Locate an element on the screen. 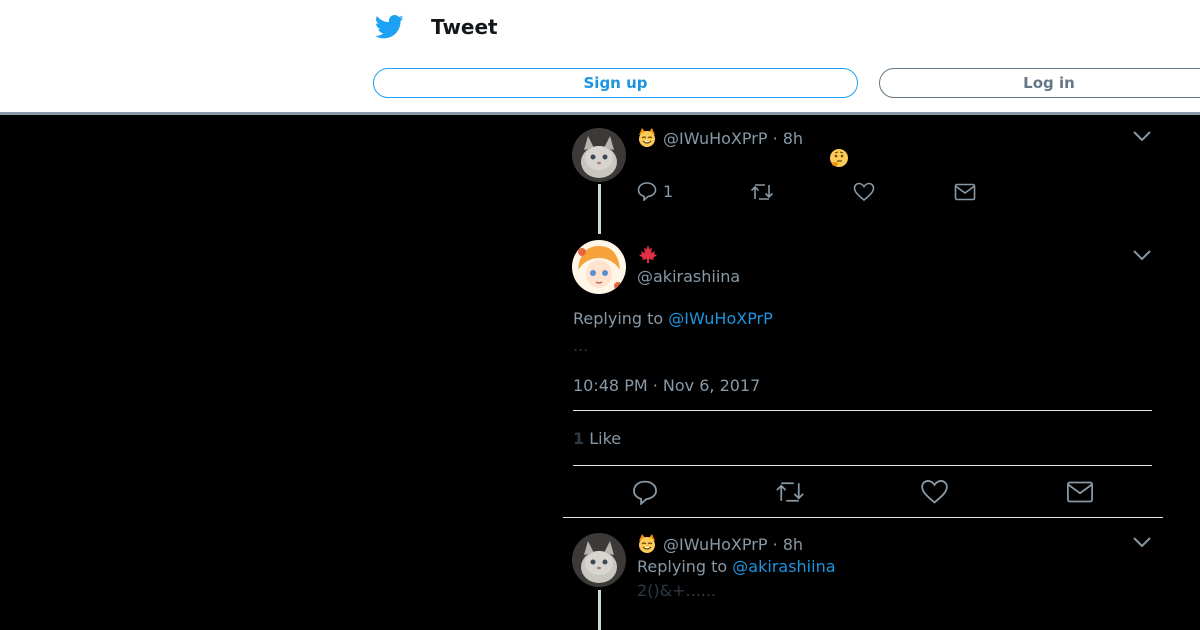 The width and height of the screenshot is (1200, 630). avatar-cat is located at coordinates (599, 155).